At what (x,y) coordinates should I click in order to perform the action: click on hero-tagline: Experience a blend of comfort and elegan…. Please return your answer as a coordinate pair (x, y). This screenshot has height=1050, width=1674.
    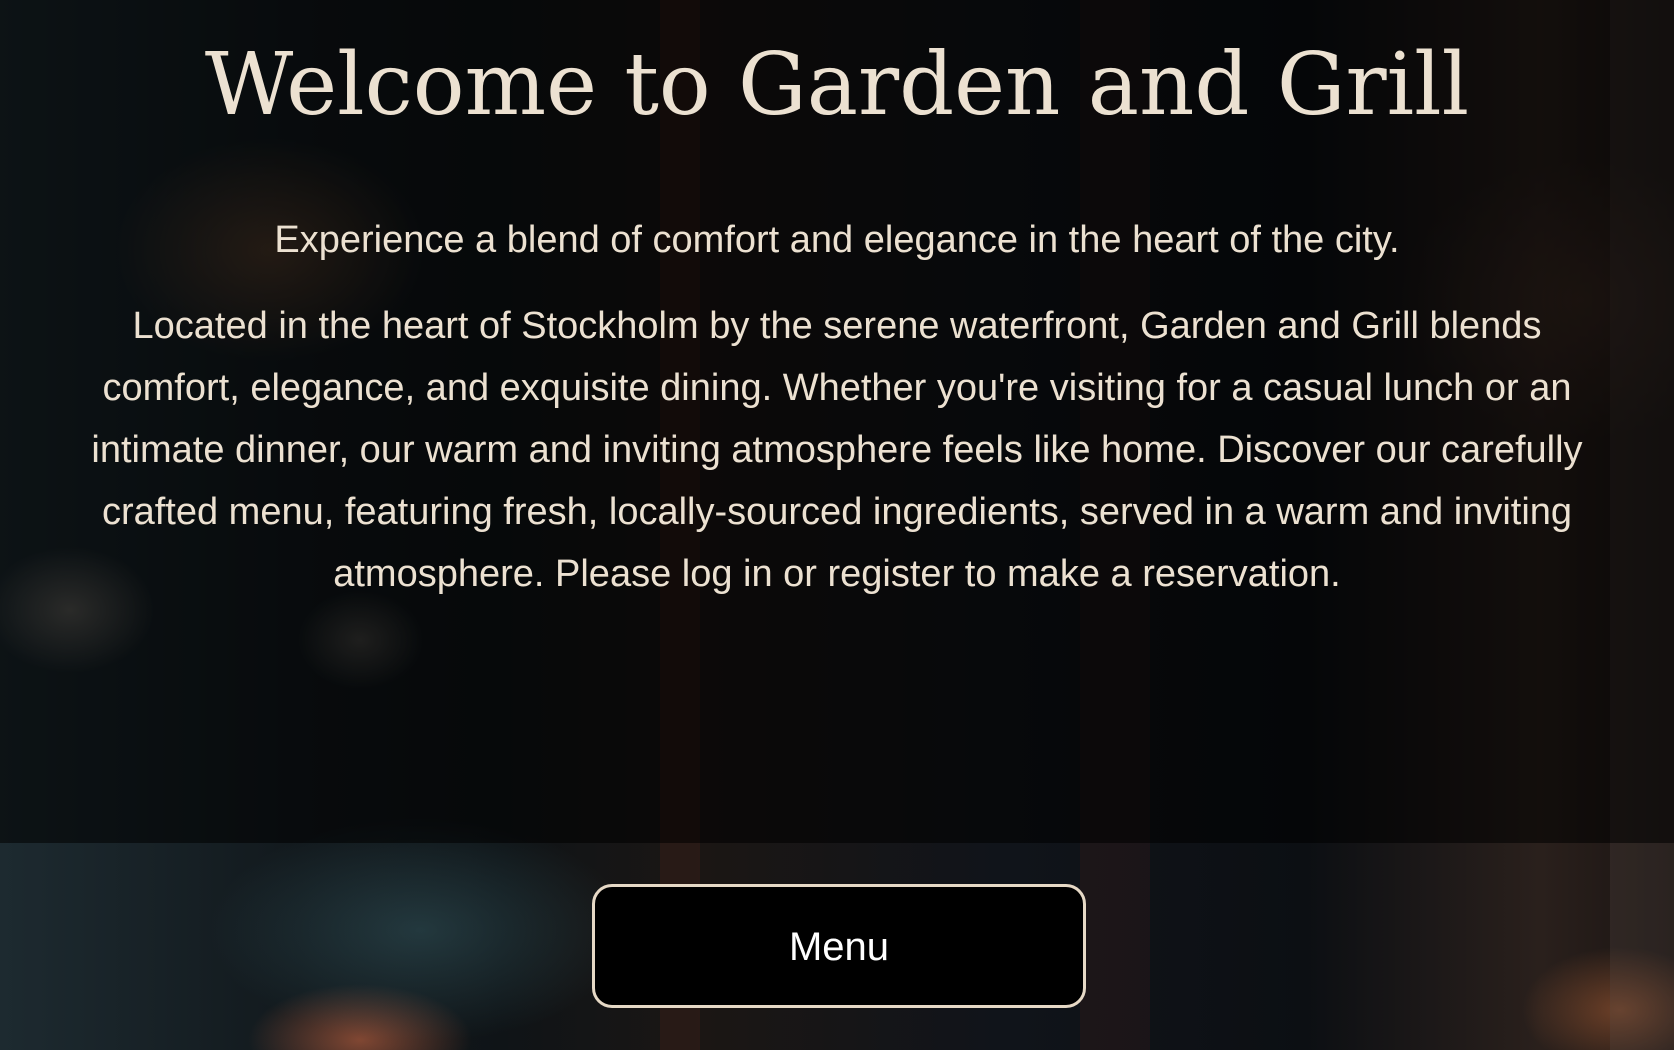
    Looking at the image, I should click on (837, 240).